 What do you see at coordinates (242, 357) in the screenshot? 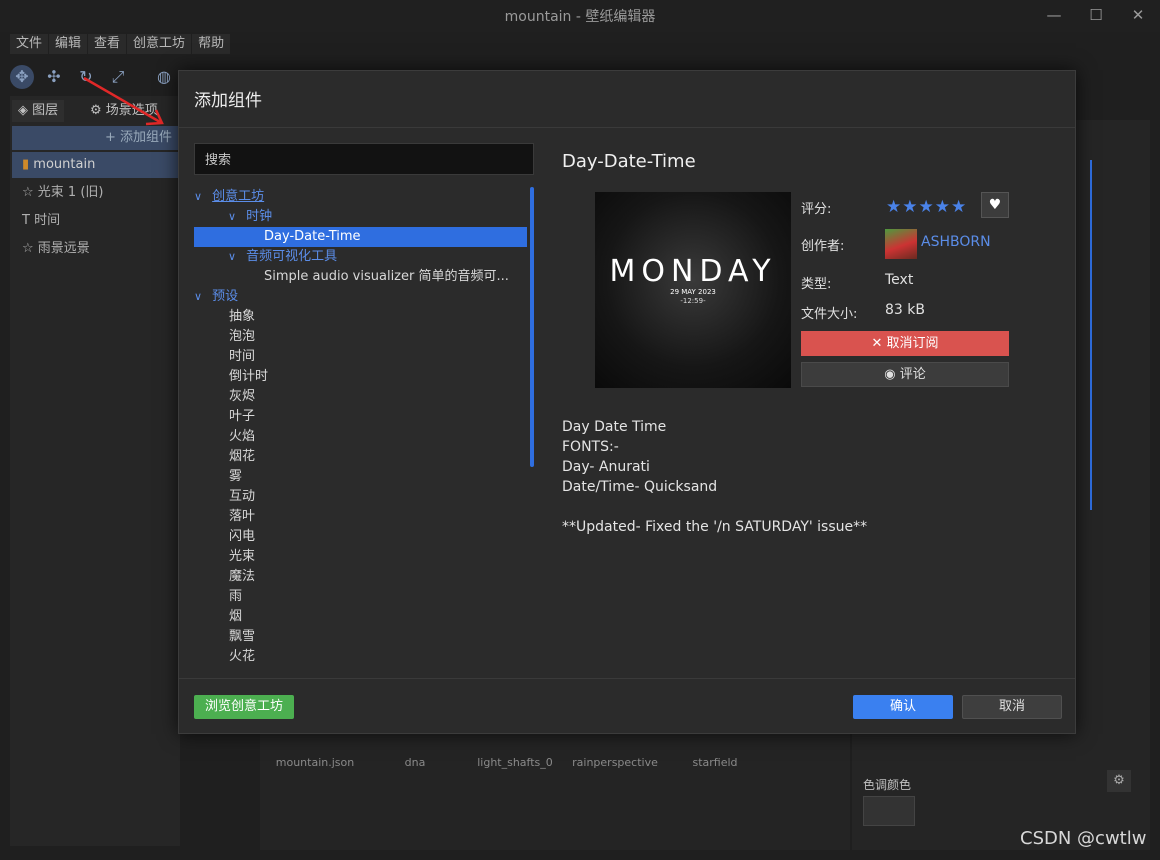
I see `preset-item: 时间` at bounding box center [242, 357].